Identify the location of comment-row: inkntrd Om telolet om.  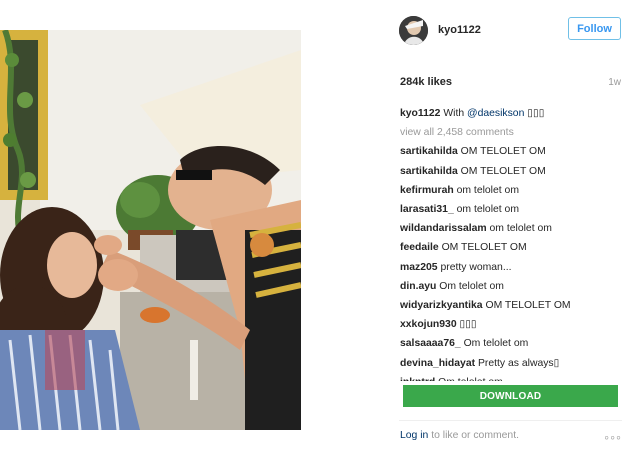
(511, 377).